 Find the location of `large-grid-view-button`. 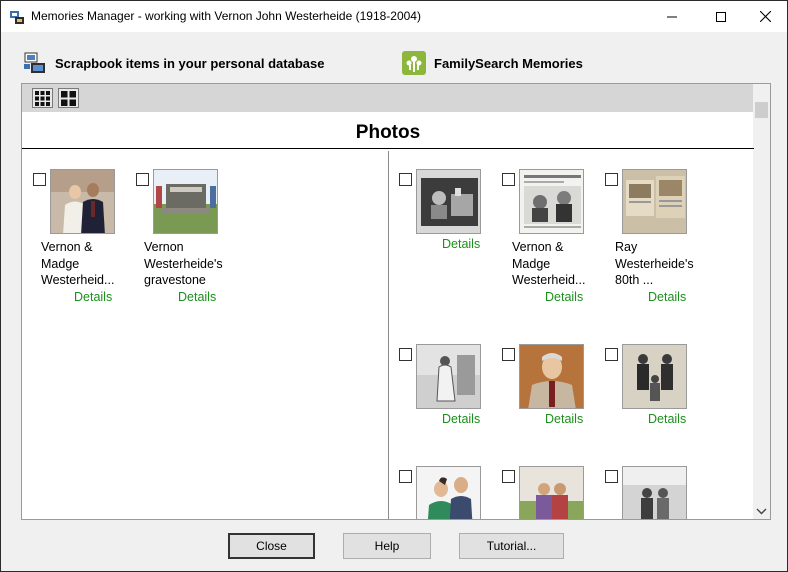

large-grid-view-button is located at coordinates (68, 98).